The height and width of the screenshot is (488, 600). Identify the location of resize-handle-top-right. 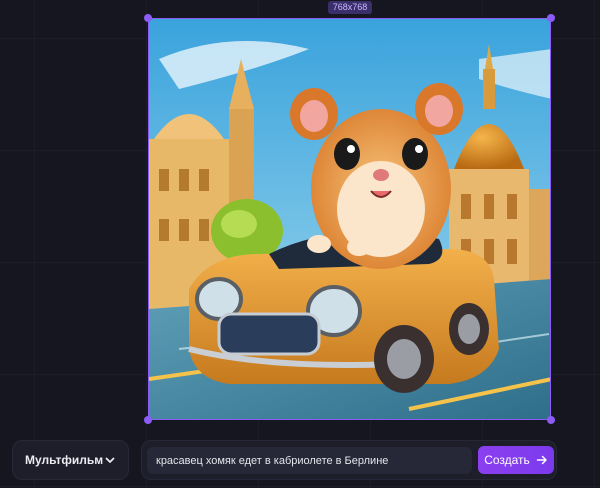
(551, 18).